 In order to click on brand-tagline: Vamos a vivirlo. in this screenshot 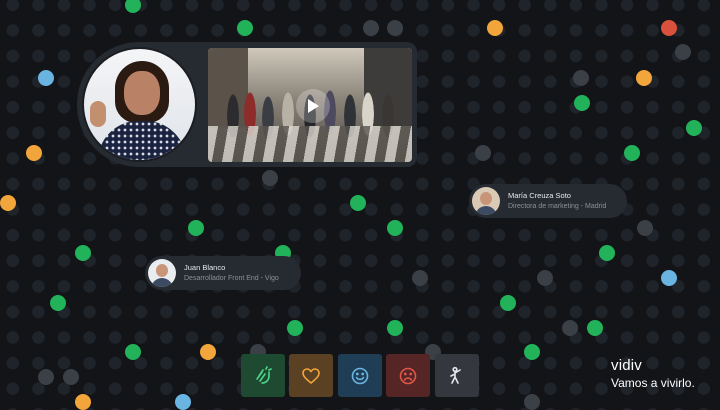, I will do `click(653, 383)`.